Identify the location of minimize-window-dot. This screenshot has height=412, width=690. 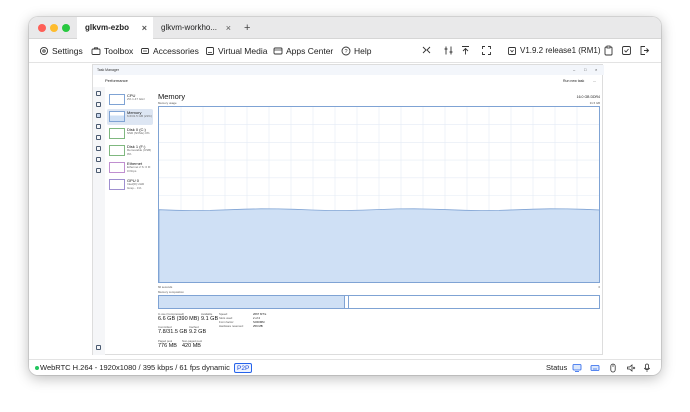
(54, 28).